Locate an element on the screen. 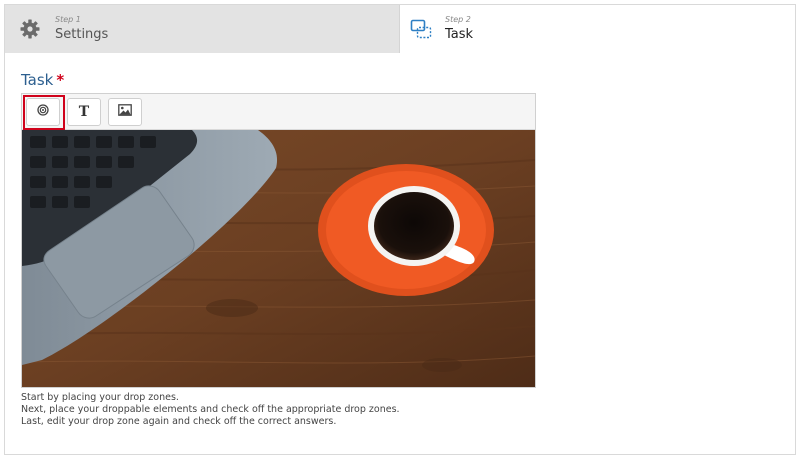 The image size is (800, 459). gear-icon is located at coordinates (30, 31).